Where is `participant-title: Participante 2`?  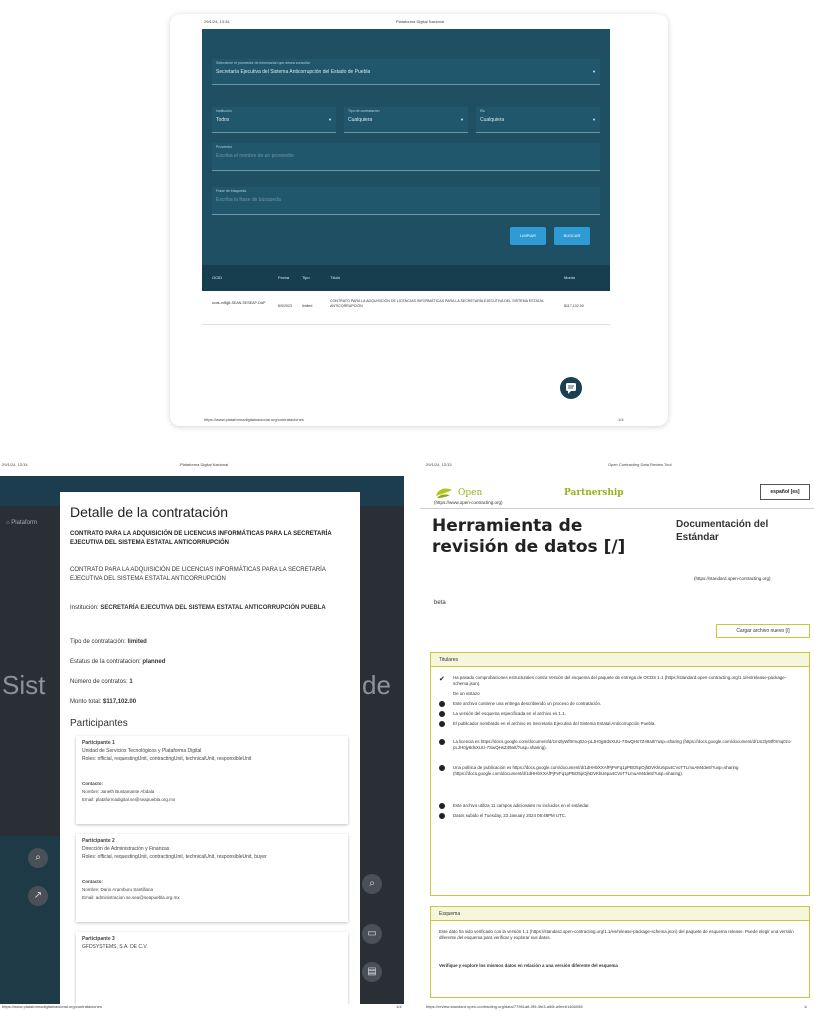
participant-title: Participante 2 is located at coordinates (98, 841).